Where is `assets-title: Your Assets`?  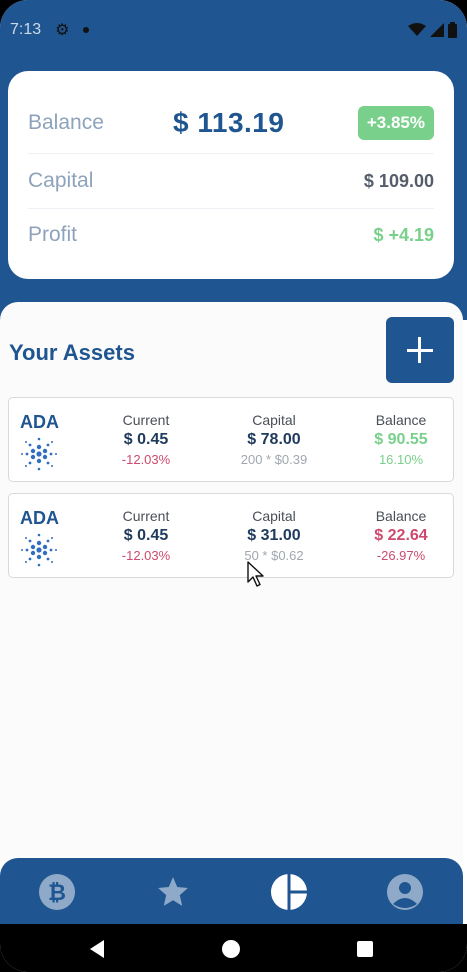
assets-title: Your Assets is located at coordinates (72, 352).